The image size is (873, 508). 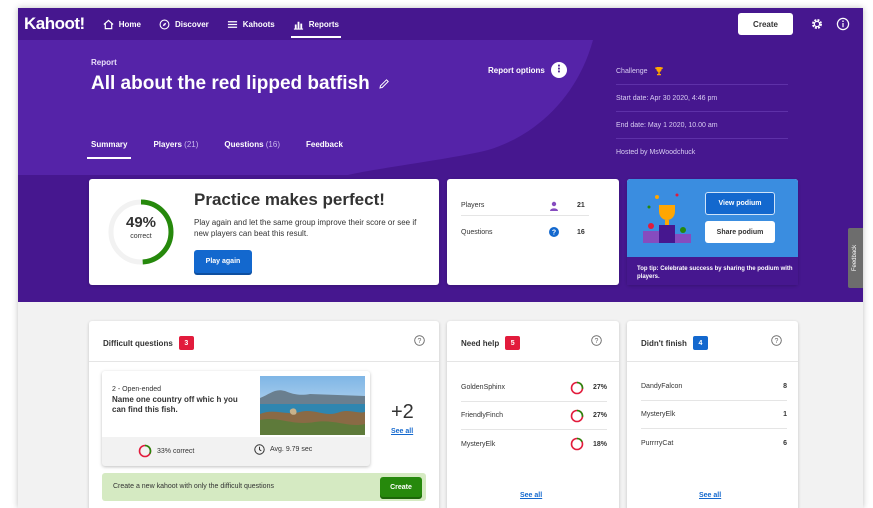 I want to click on summary-title: Practice makes perfect!, so click(x=289, y=199).